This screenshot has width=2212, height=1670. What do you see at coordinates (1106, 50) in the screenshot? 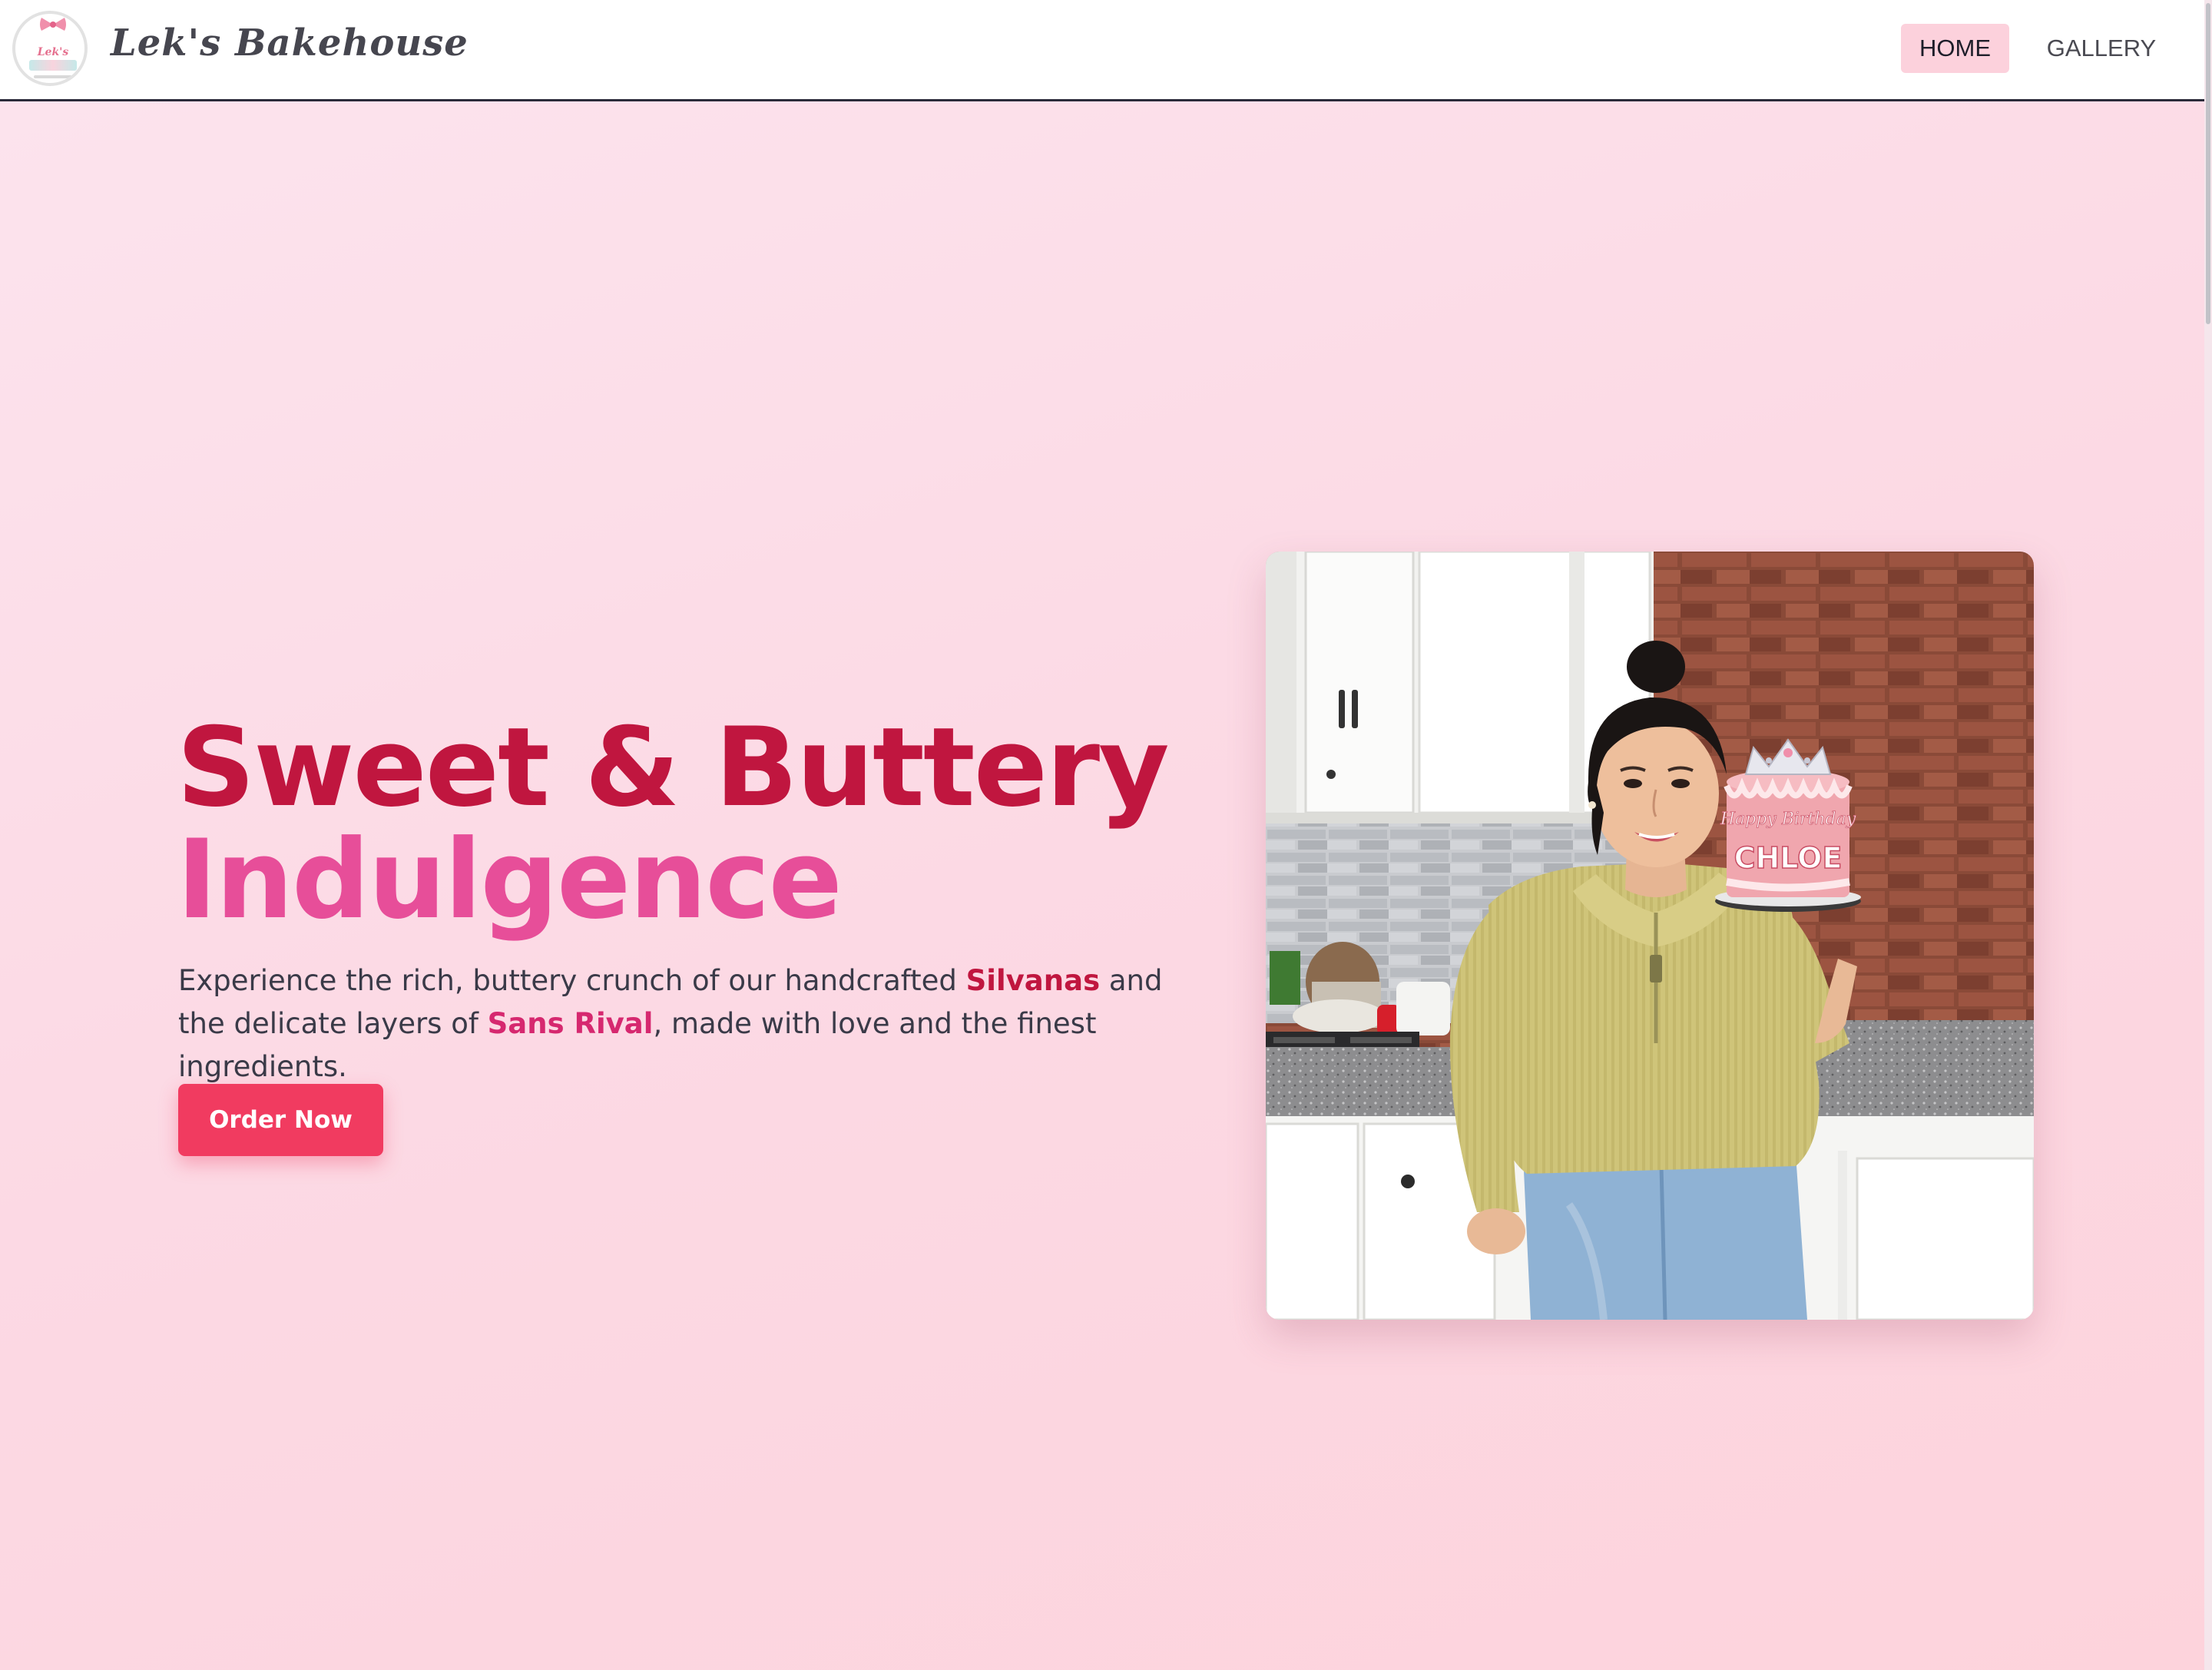
I see `navbar: Lek's Lek's Bakehouse HOME GALLERY` at bounding box center [1106, 50].